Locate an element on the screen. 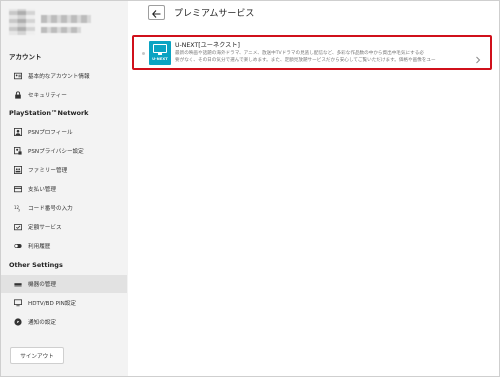 Image resolution: width=500 pixels, height=377 pixels. id-card-icon is located at coordinates (18, 76).